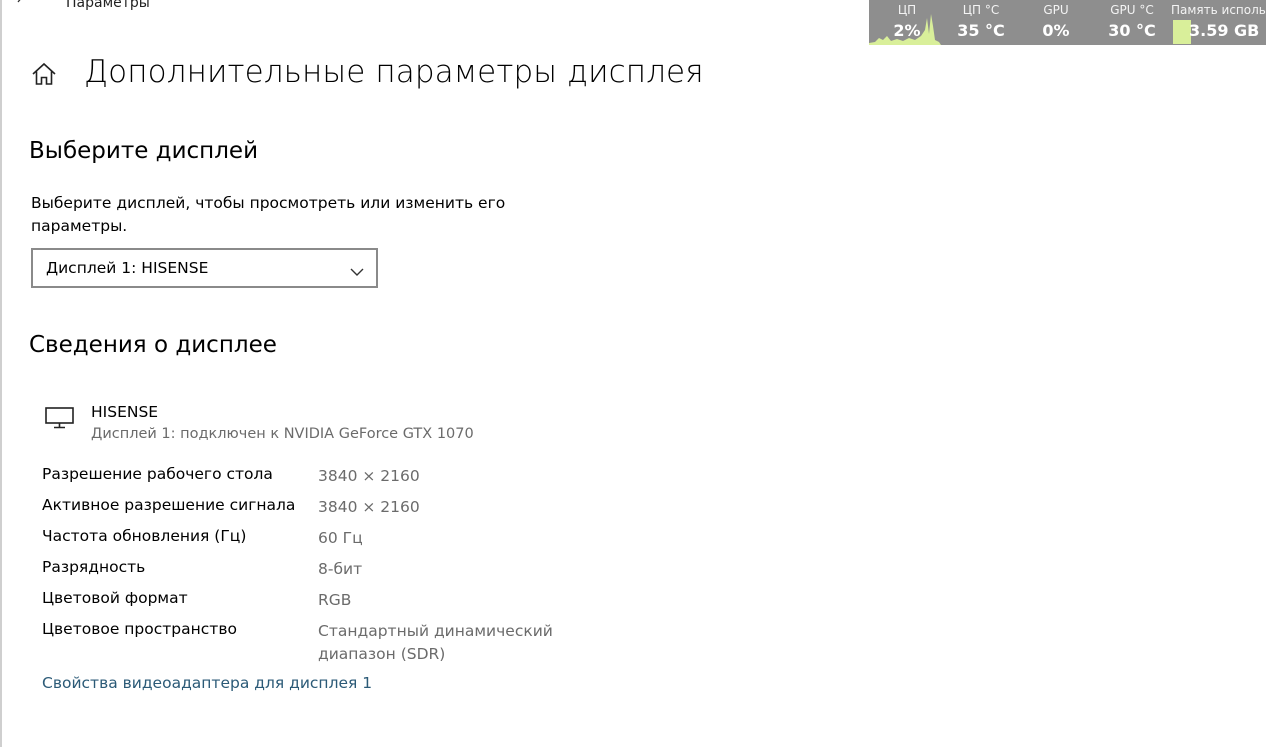 The height and width of the screenshot is (747, 1266). I want to click on info-value: Стандартный динамический диапазон (SDR), so click(435, 642).